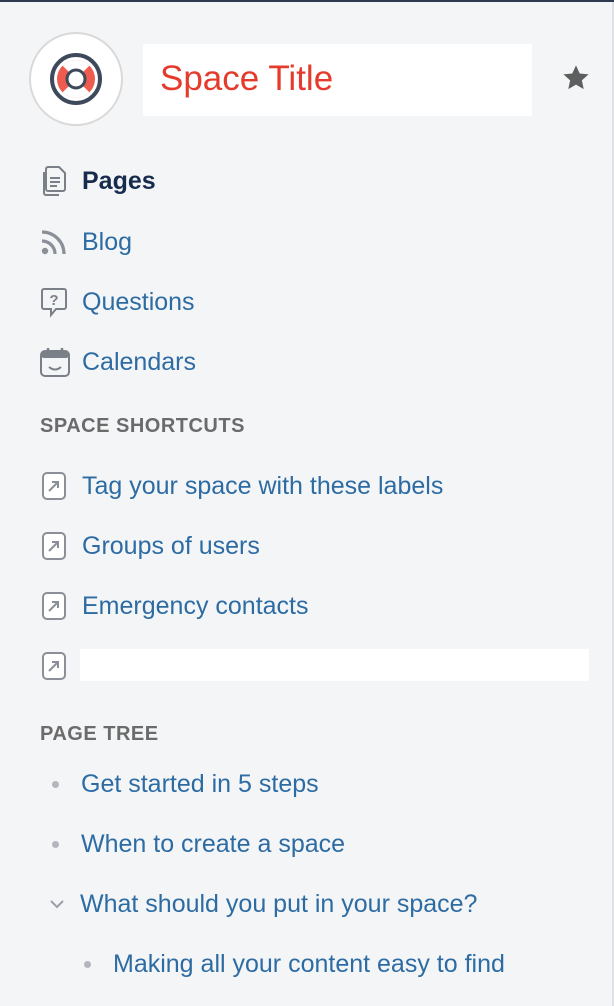 The width and height of the screenshot is (614, 1006). I want to click on shortcut-item: Groups of users, so click(150, 546).